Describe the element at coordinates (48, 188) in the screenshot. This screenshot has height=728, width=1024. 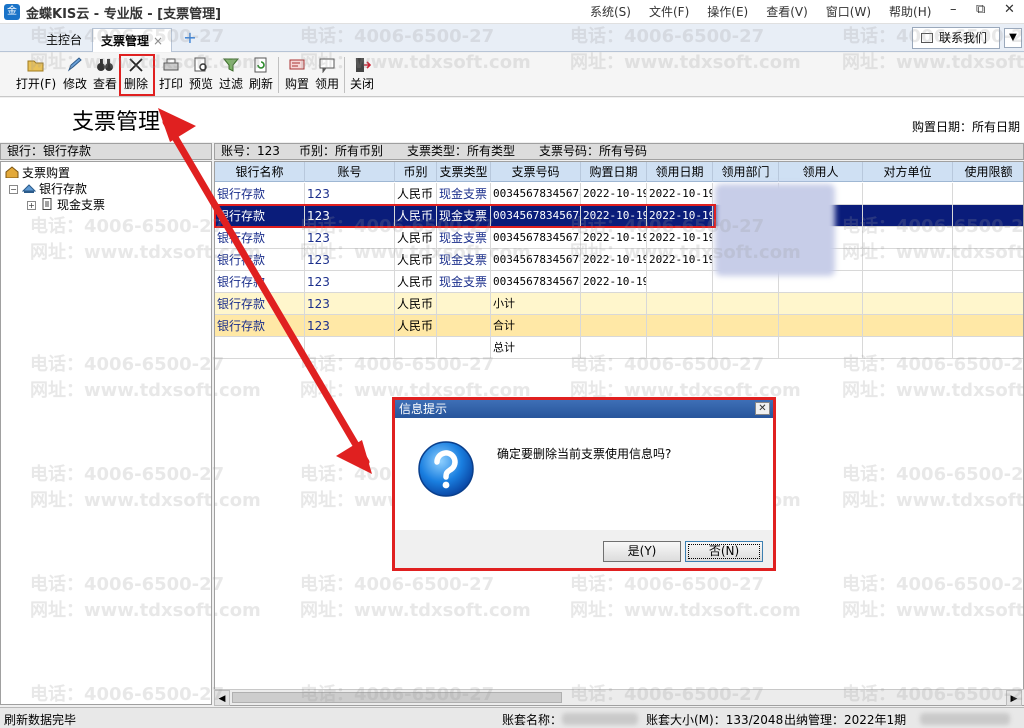
I see `tree-node-bank: − 银行存款` at that location.